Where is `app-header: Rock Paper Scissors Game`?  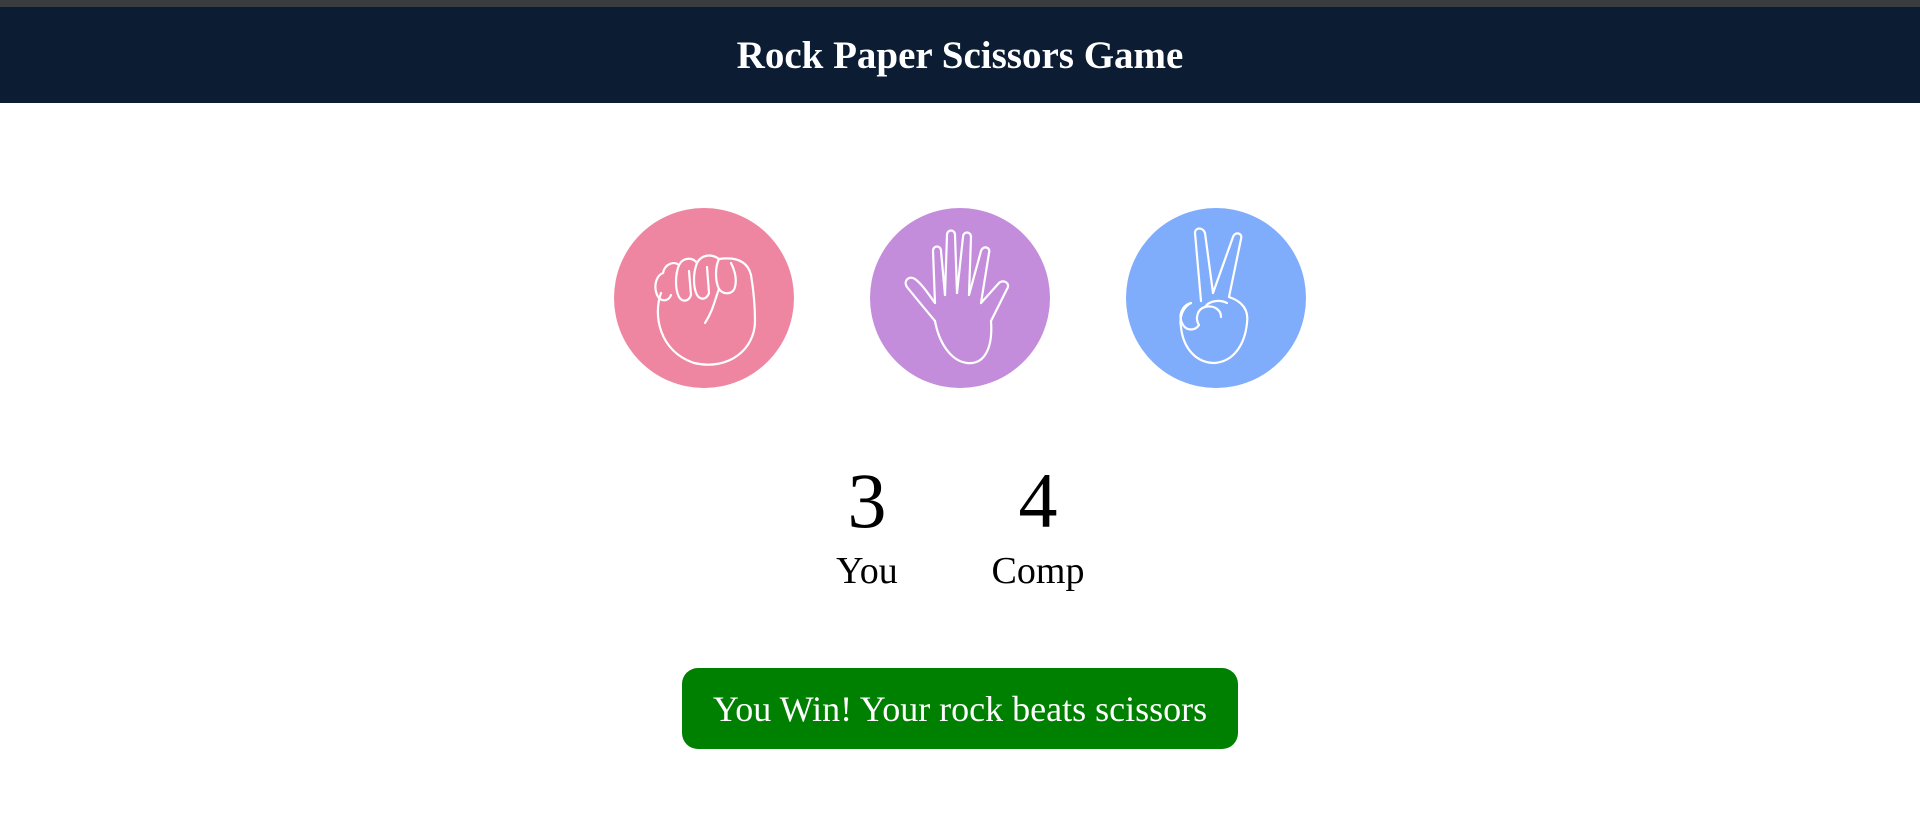 app-header: Rock Paper Scissors Game is located at coordinates (960, 55).